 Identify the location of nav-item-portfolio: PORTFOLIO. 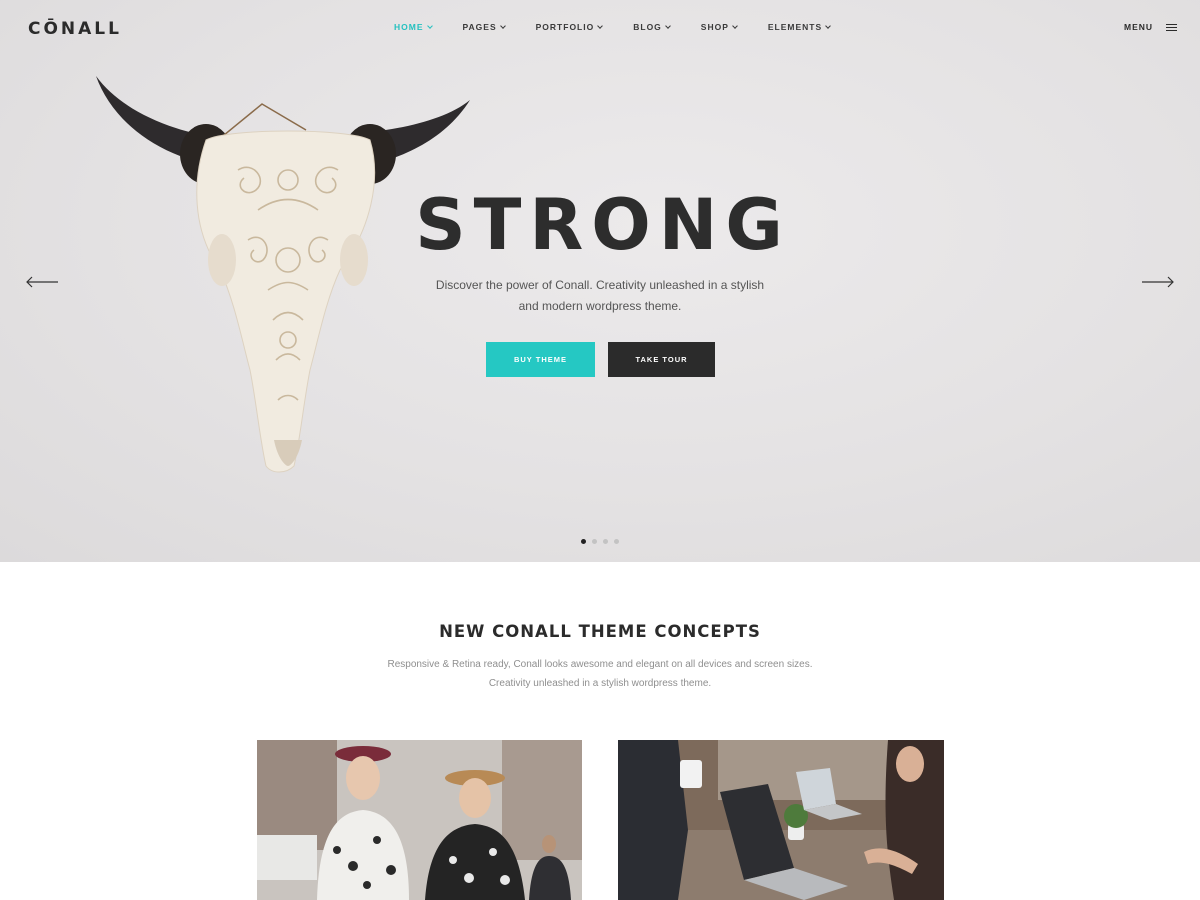
(569, 27).